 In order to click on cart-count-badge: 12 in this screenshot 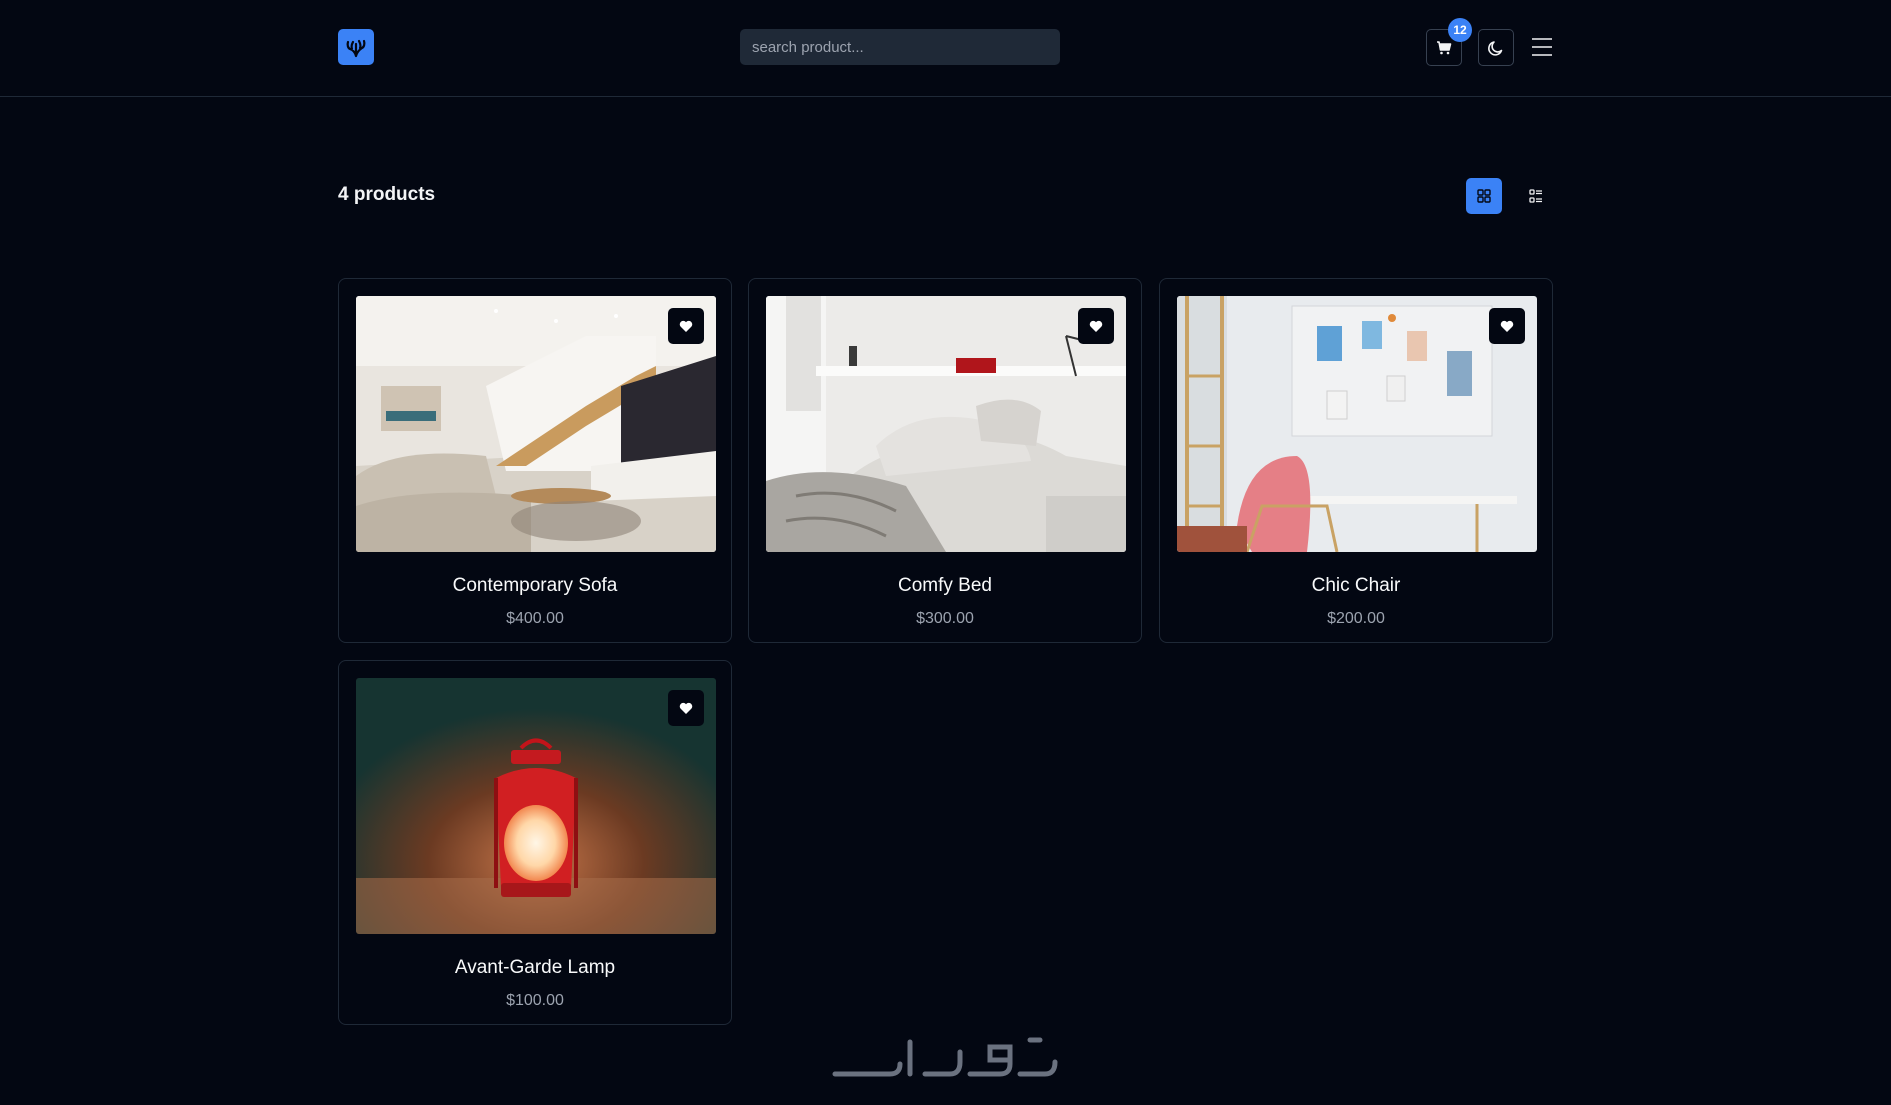, I will do `click(1460, 30)`.